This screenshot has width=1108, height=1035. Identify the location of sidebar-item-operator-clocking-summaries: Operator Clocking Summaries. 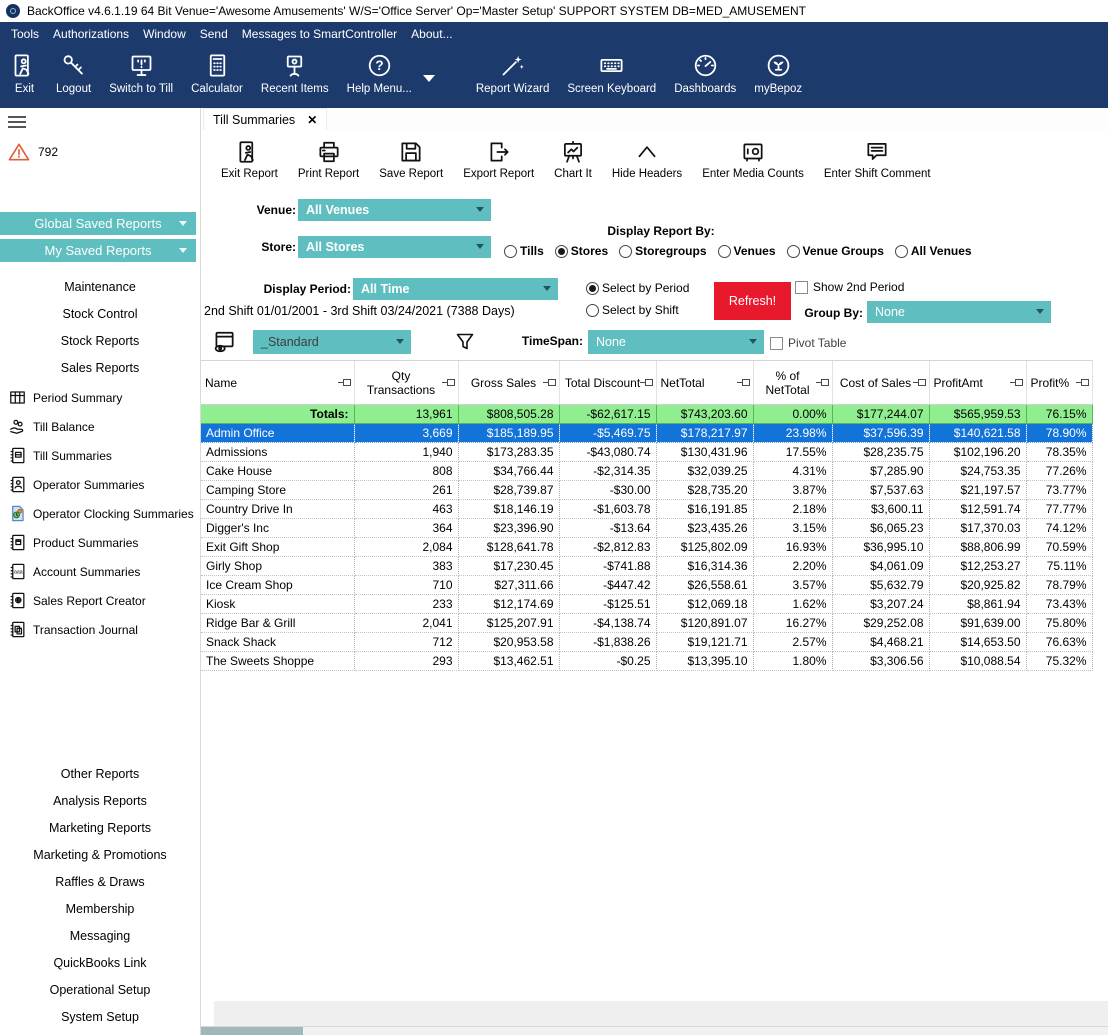
(100, 513).